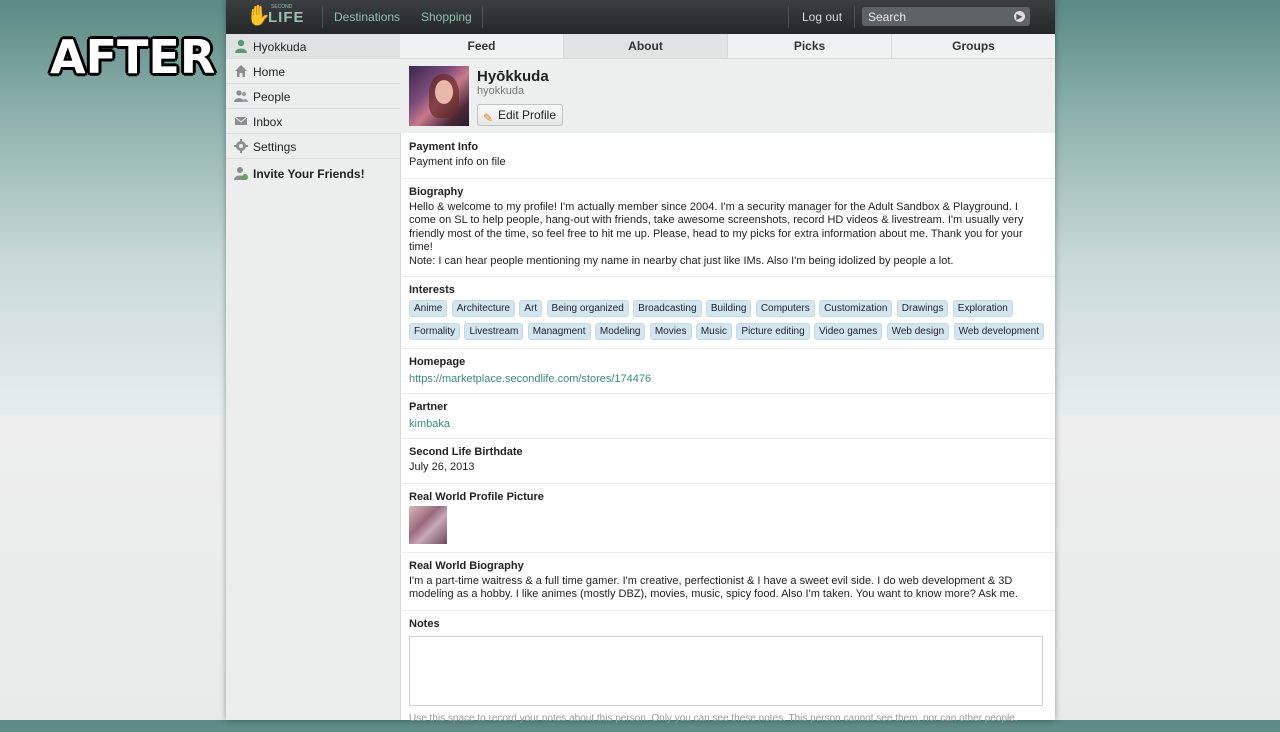  What do you see at coordinates (982, 308) in the screenshot?
I see `interest-tag: Exploration` at bounding box center [982, 308].